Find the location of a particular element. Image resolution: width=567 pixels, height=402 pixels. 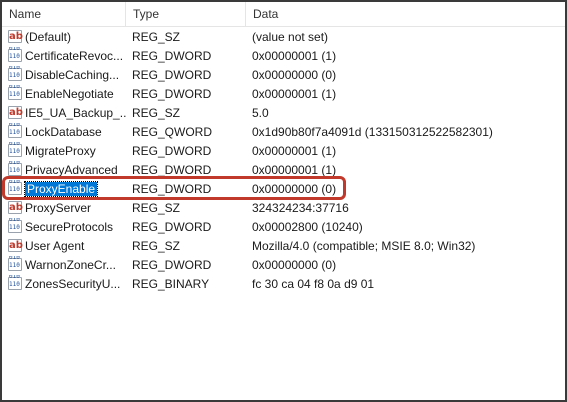

registry-value-row: ProxyEnable REG_DWORD 0x00000000 (0) is located at coordinates (283, 189).